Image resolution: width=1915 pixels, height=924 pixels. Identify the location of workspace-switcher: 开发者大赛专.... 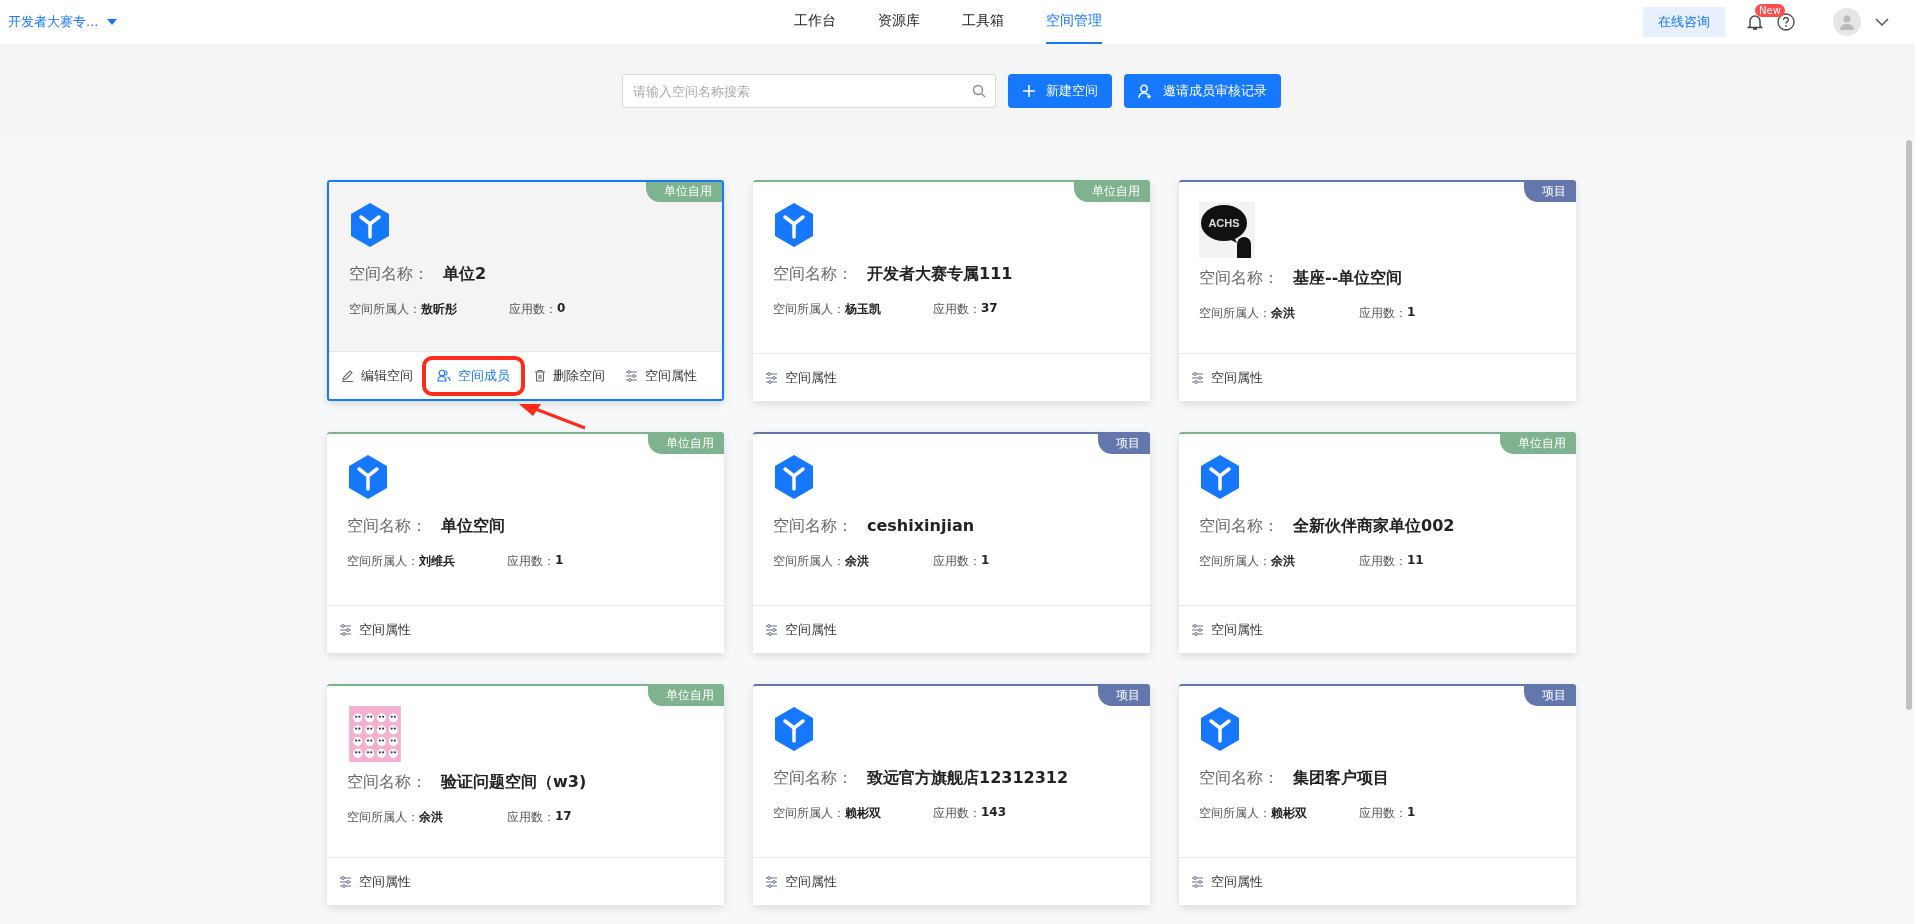
(53, 22).